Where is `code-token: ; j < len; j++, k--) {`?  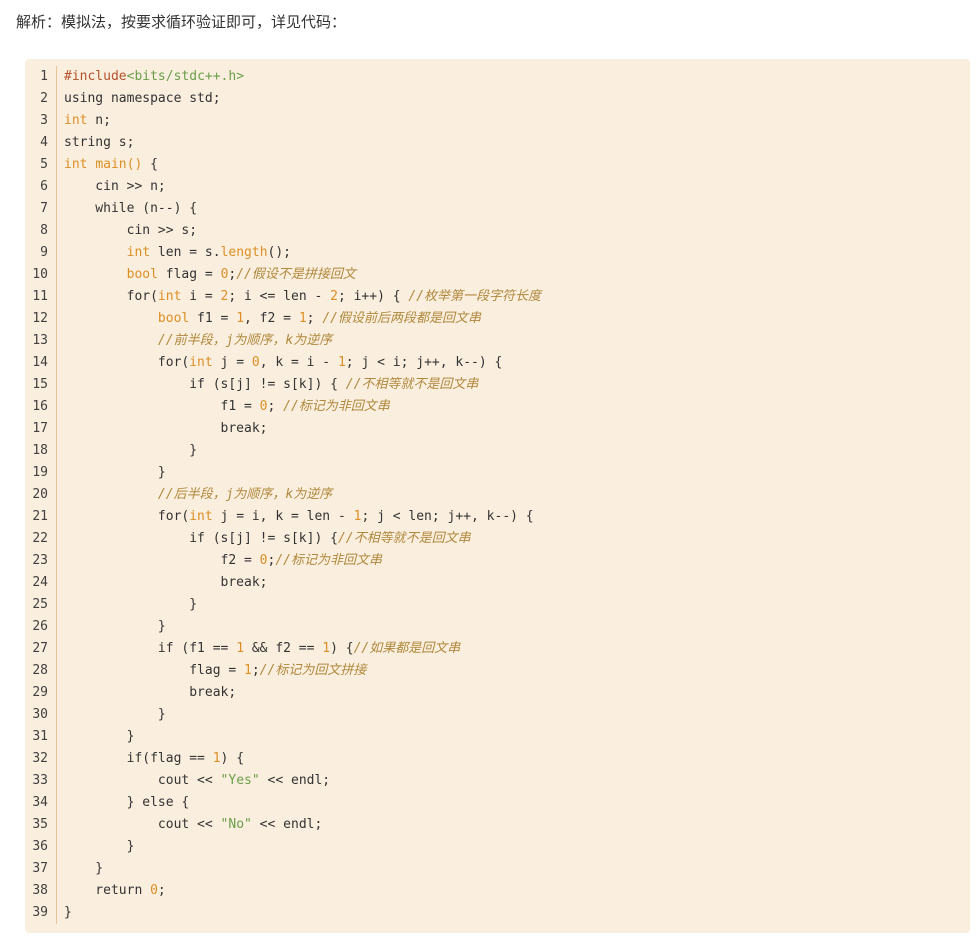 code-token: ; j < len; j++, k--) { is located at coordinates (447, 516).